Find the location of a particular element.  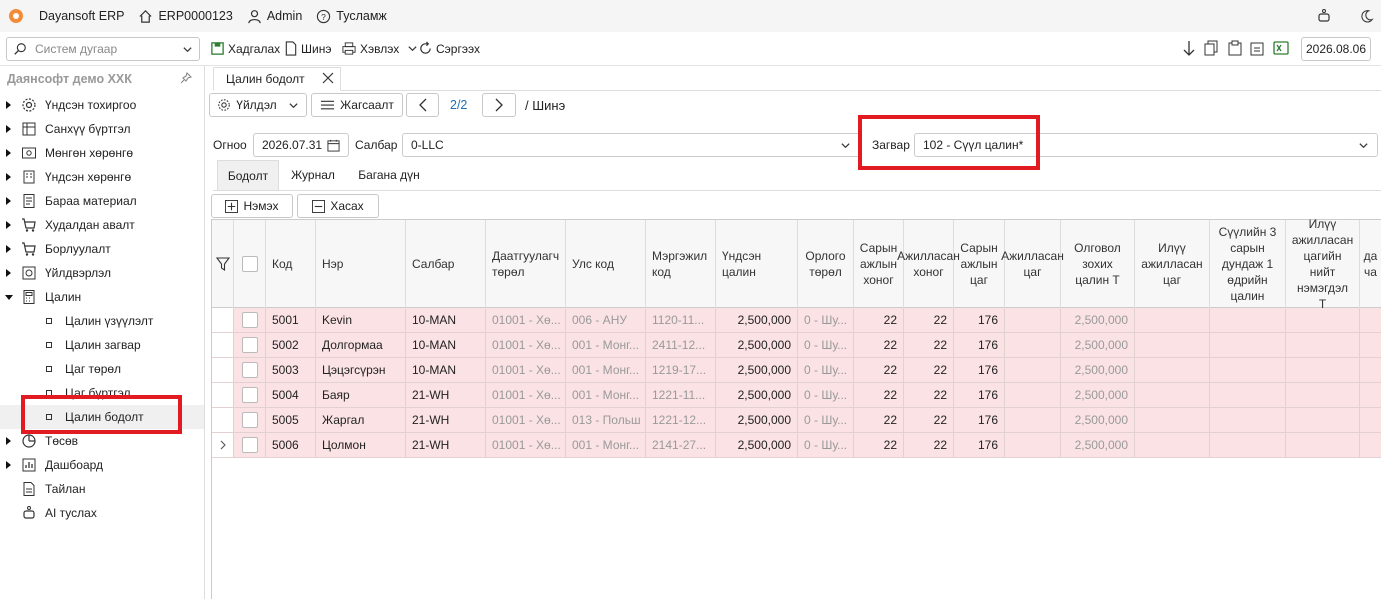

sidebar-item: Бараа материал is located at coordinates (102, 201).